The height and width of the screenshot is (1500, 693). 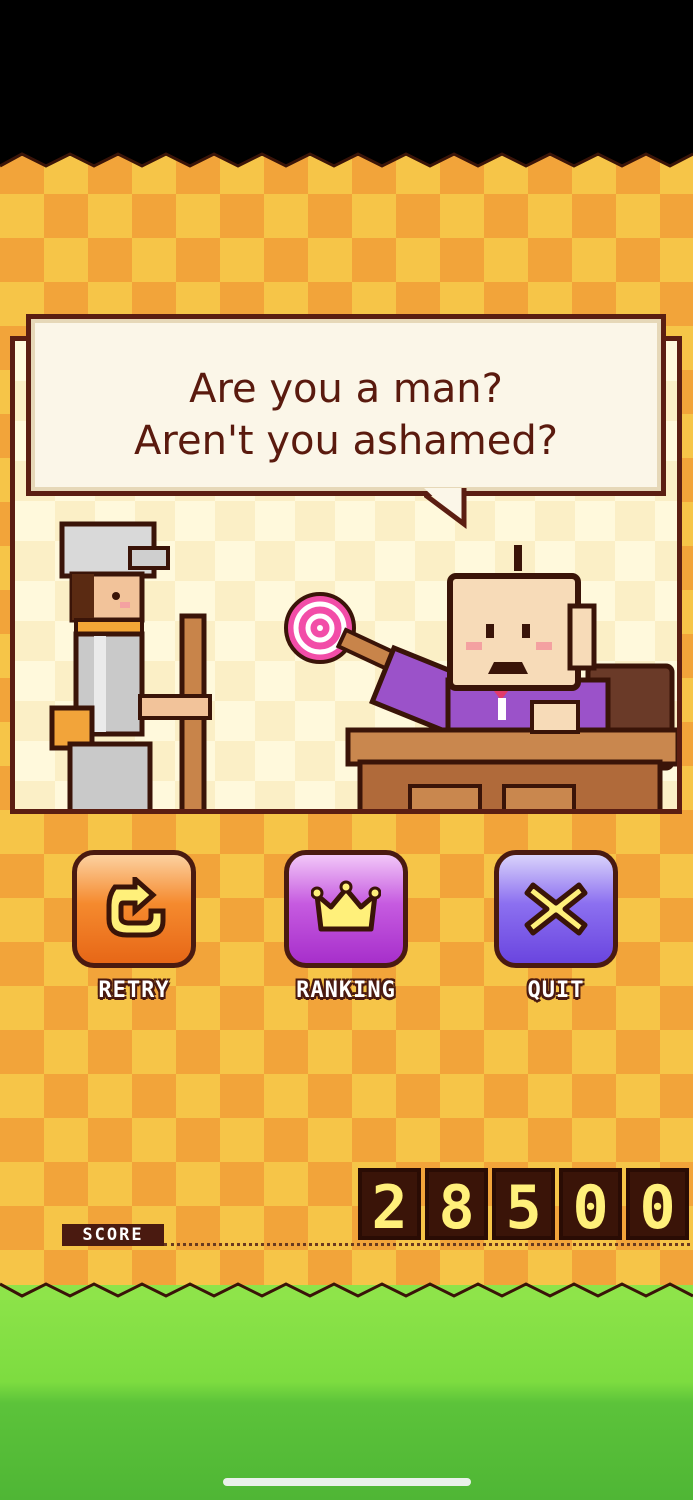 I want to click on retry-label: RETRY, so click(x=134, y=990).